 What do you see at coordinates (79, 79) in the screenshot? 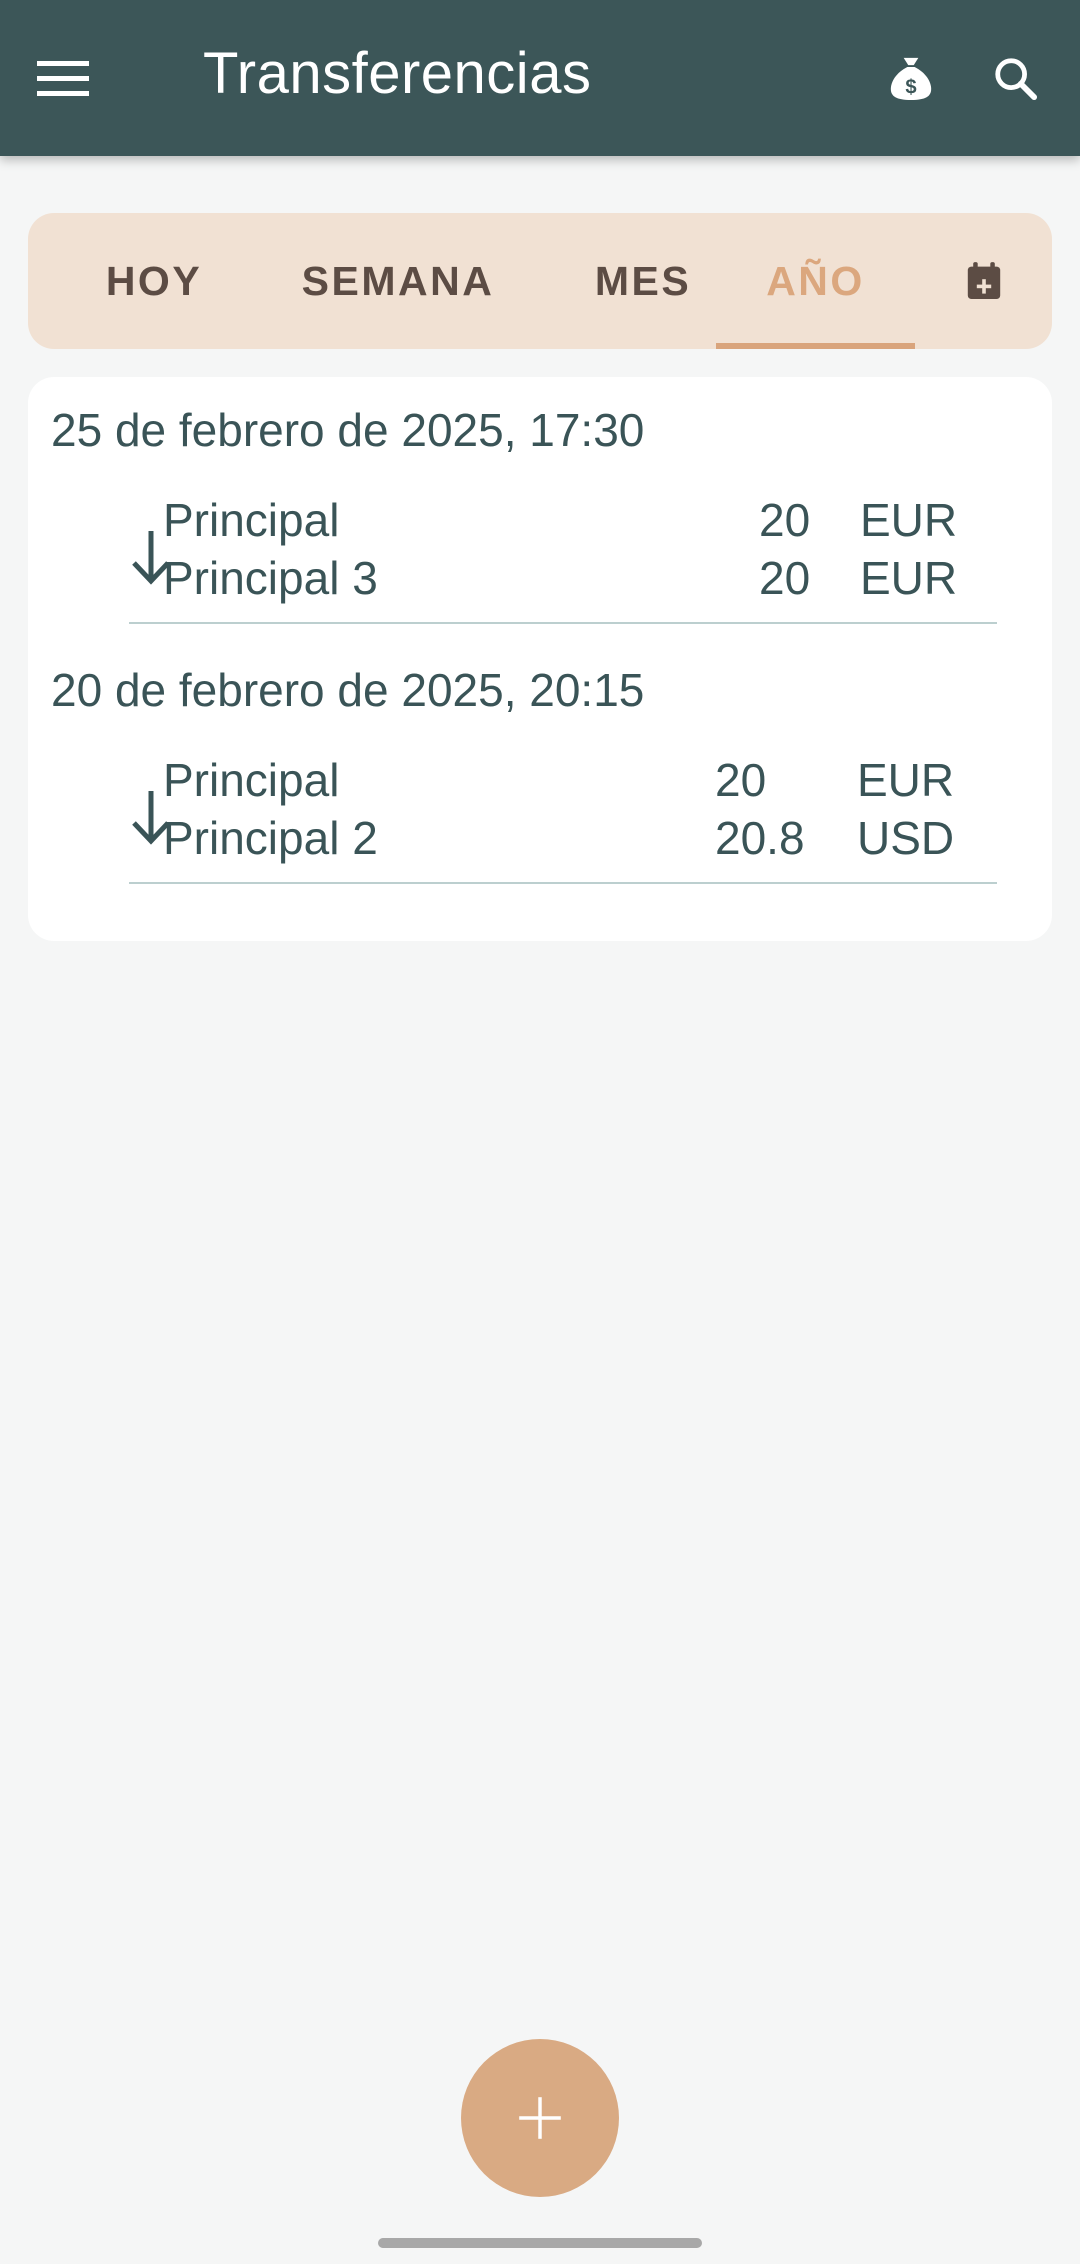
I see `hamburger-menu-icon` at bounding box center [79, 79].